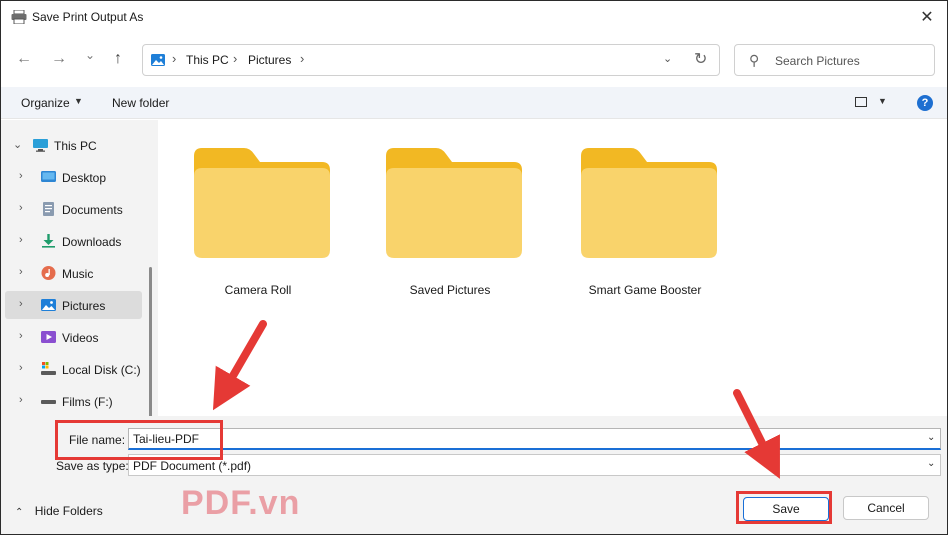 The width and height of the screenshot is (948, 535). I want to click on sidebar-item-label: This PC, so click(75, 146).